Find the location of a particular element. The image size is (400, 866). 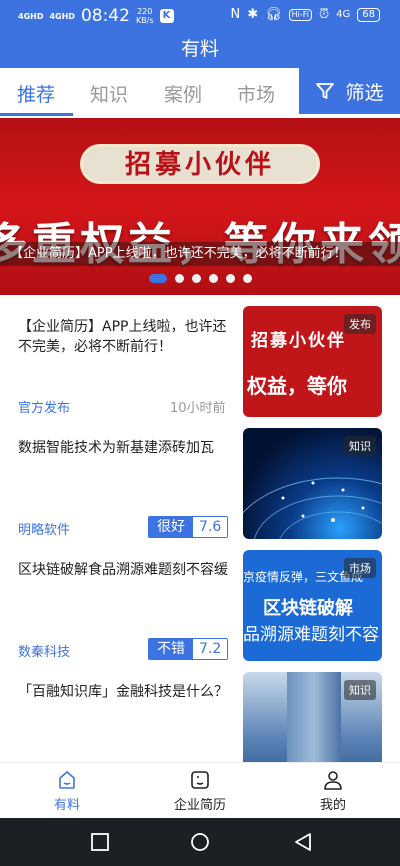

tab-recommend: 推荐 is located at coordinates (36, 93).